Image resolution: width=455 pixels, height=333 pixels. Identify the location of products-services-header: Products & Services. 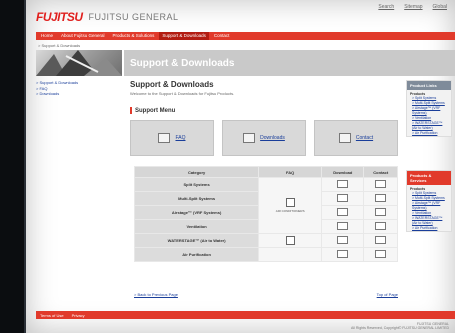
(429, 178).